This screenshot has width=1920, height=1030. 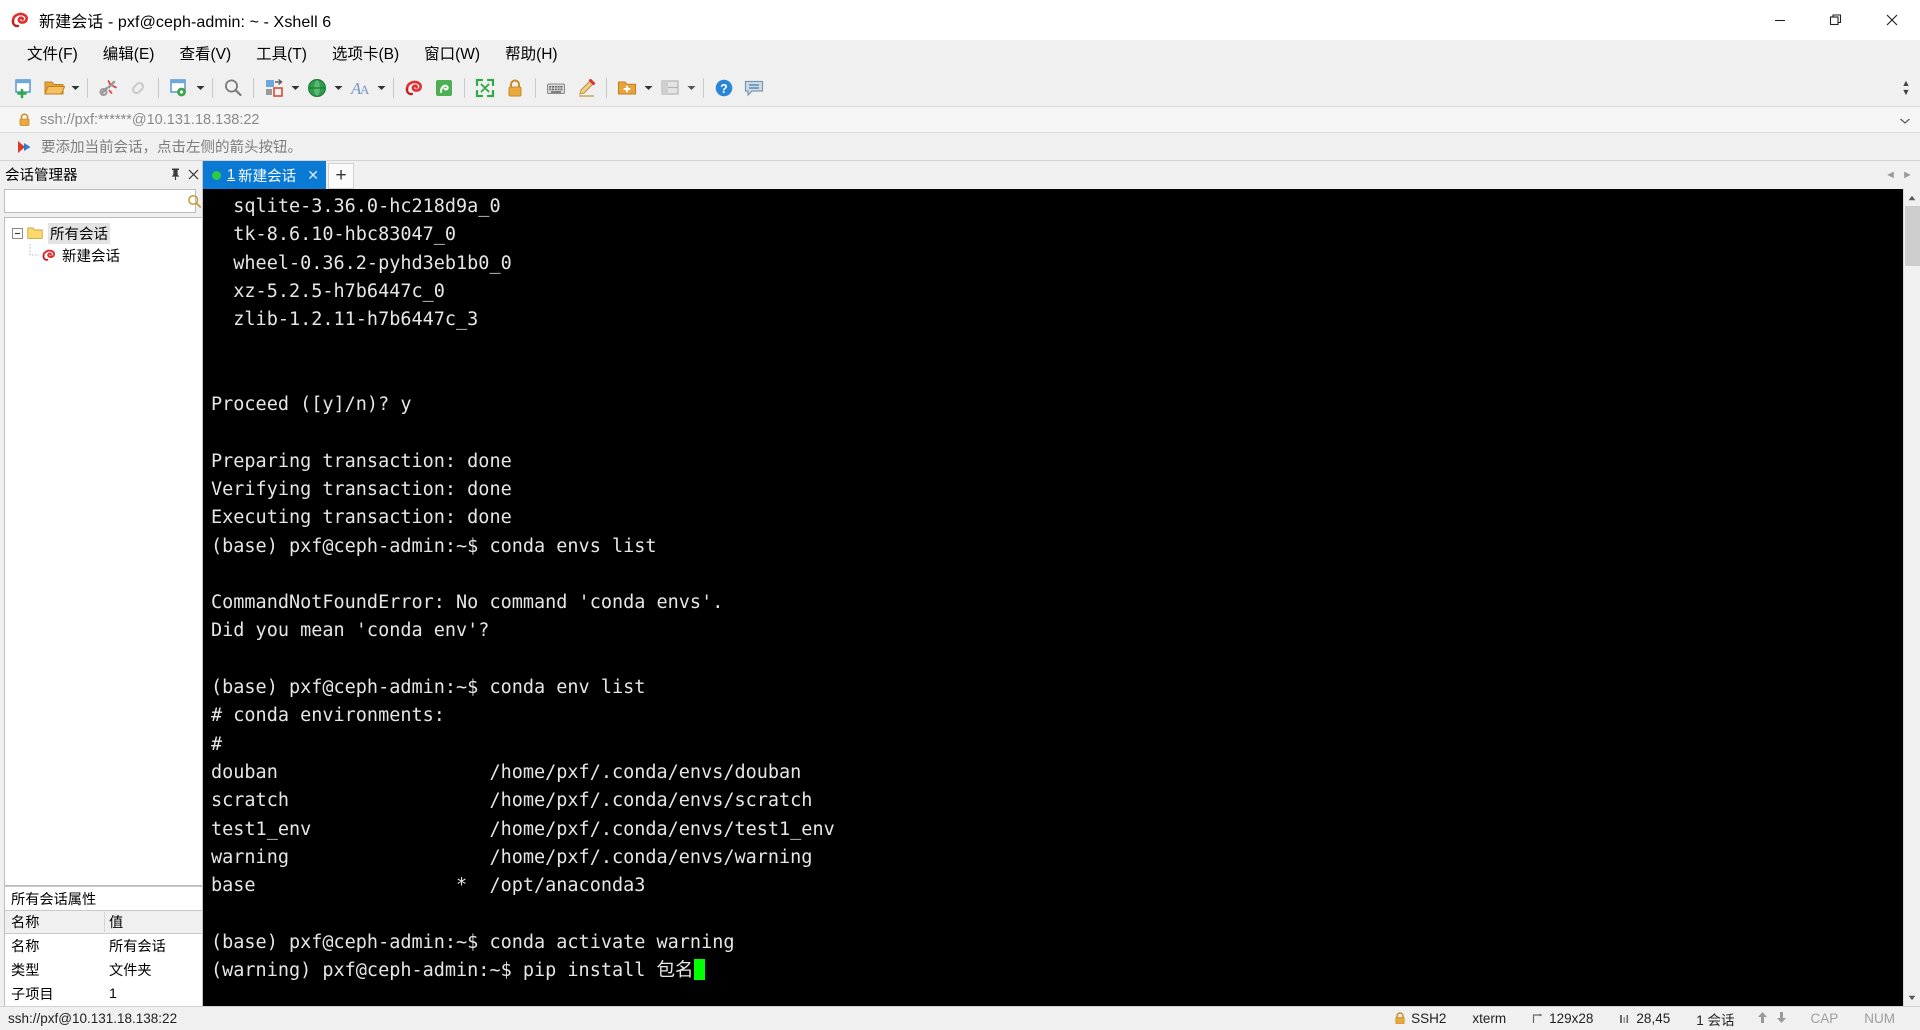 What do you see at coordinates (1489, 1018) in the screenshot?
I see `status-terminal-type: xterm` at bounding box center [1489, 1018].